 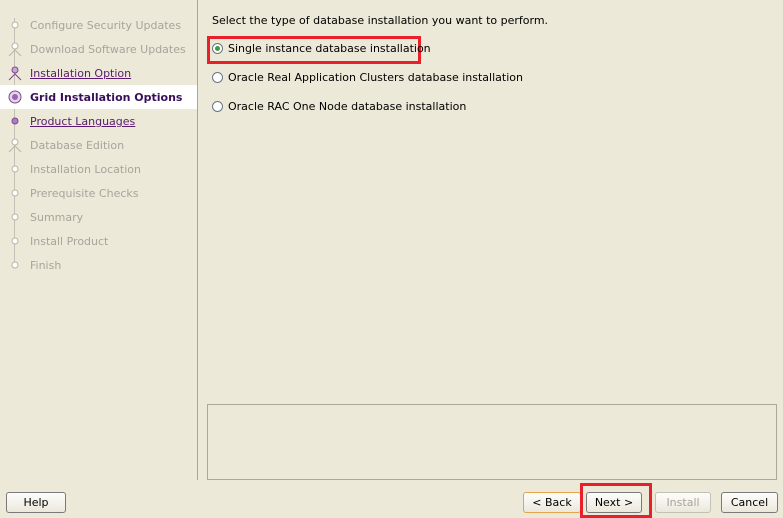 What do you see at coordinates (15, 97) in the screenshot?
I see `step-current-icon` at bounding box center [15, 97].